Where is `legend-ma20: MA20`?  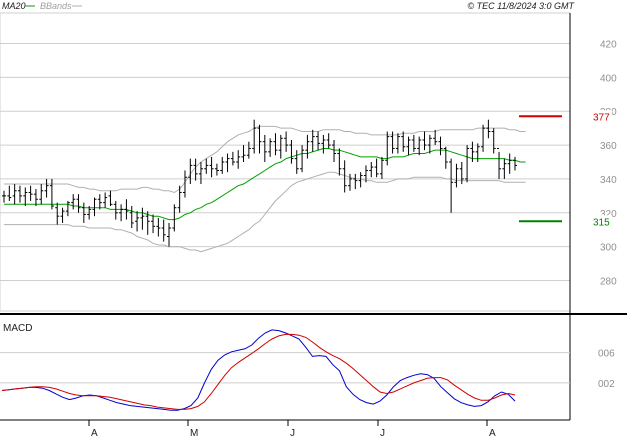 legend-ma20: MA20 is located at coordinates (14, 6).